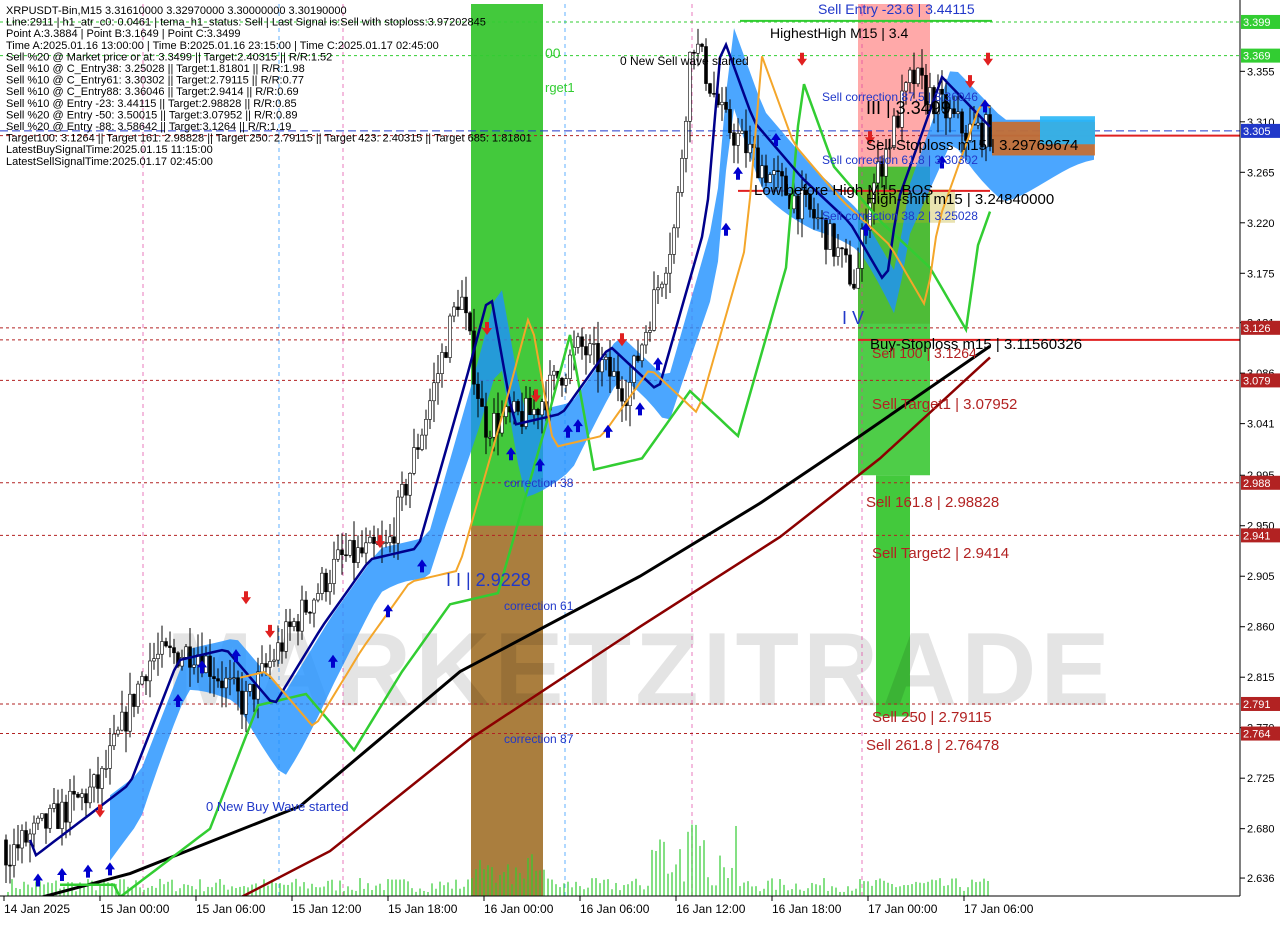 The width and height of the screenshot is (1280, 925). Describe the element at coordinates (932, 745) in the screenshot. I see `annotation-sell-2618: Sell 261.8 | 2.76478` at that location.